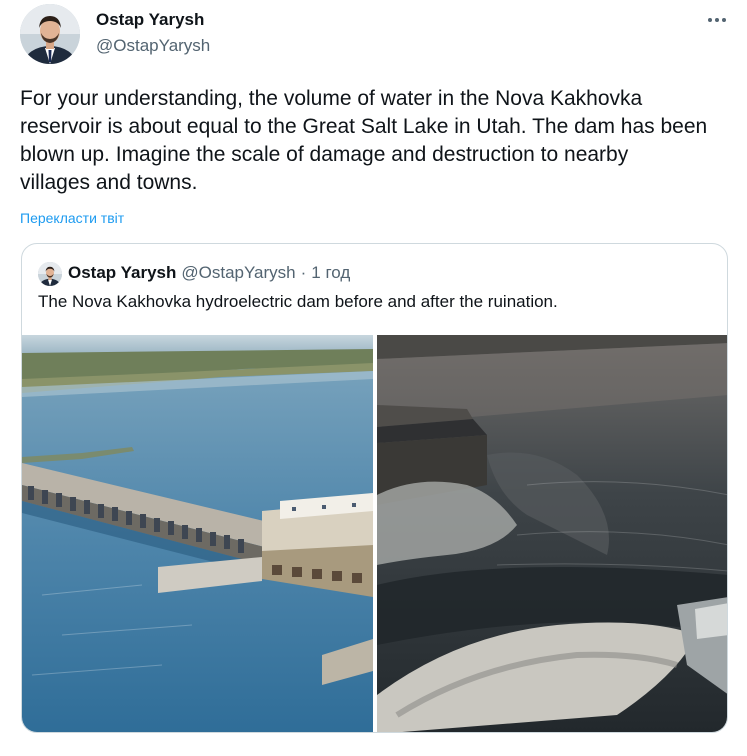  I want to click on author-handle: @OstapYarysh, so click(153, 46).